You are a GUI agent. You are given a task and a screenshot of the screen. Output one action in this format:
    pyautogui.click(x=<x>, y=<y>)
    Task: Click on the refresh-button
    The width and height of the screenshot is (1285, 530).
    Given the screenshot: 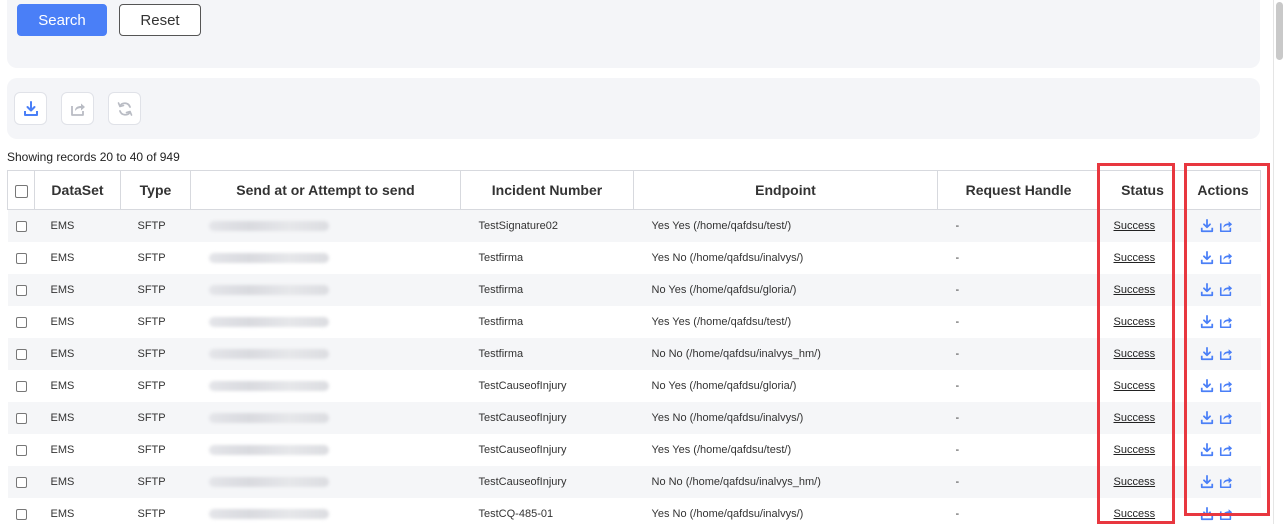 What is the action you would take?
    pyautogui.click(x=124, y=108)
    